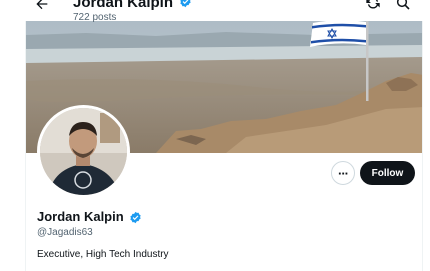  I want to click on header-post-count: 722 posts, so click(95, 17).